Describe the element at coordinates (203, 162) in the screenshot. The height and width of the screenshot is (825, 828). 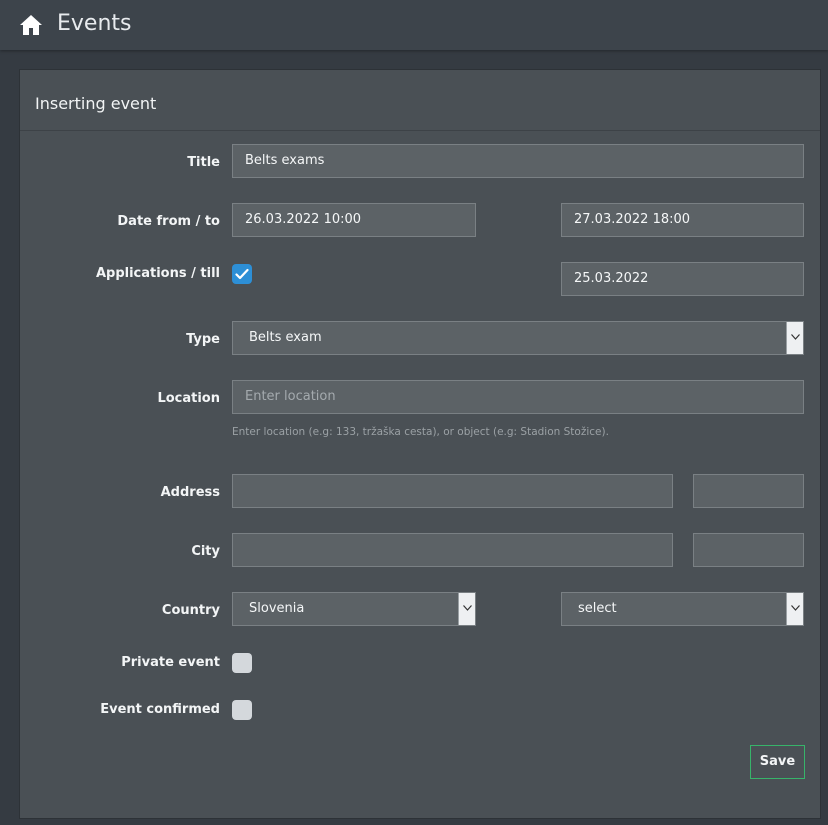
I see `title-label: Title` at that location.